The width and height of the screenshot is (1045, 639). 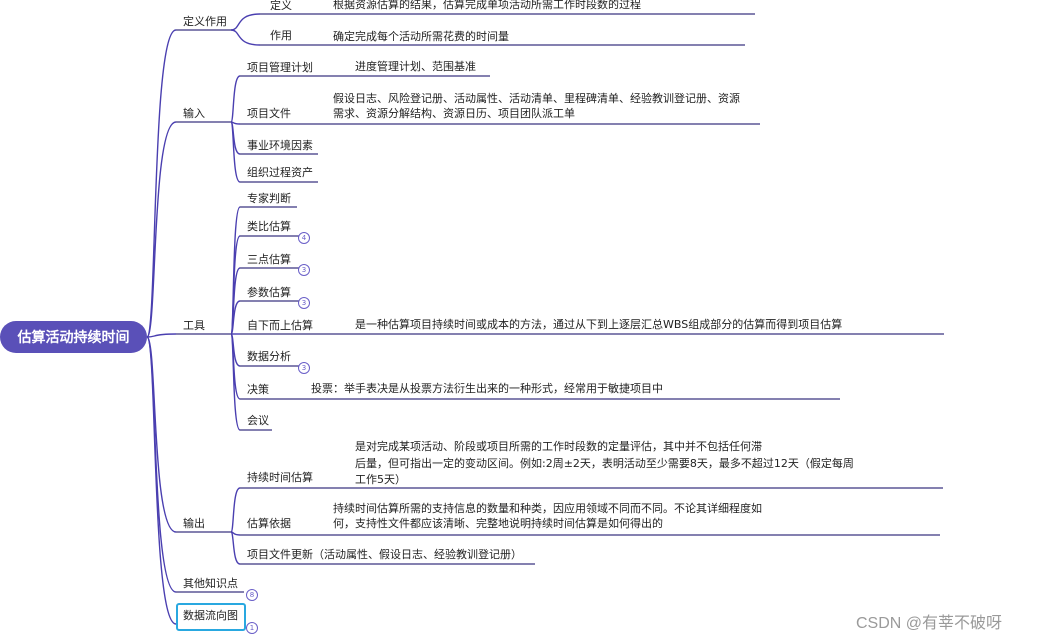 I want to click on node-parametric-badge: 3, so click(x=304, y=303).